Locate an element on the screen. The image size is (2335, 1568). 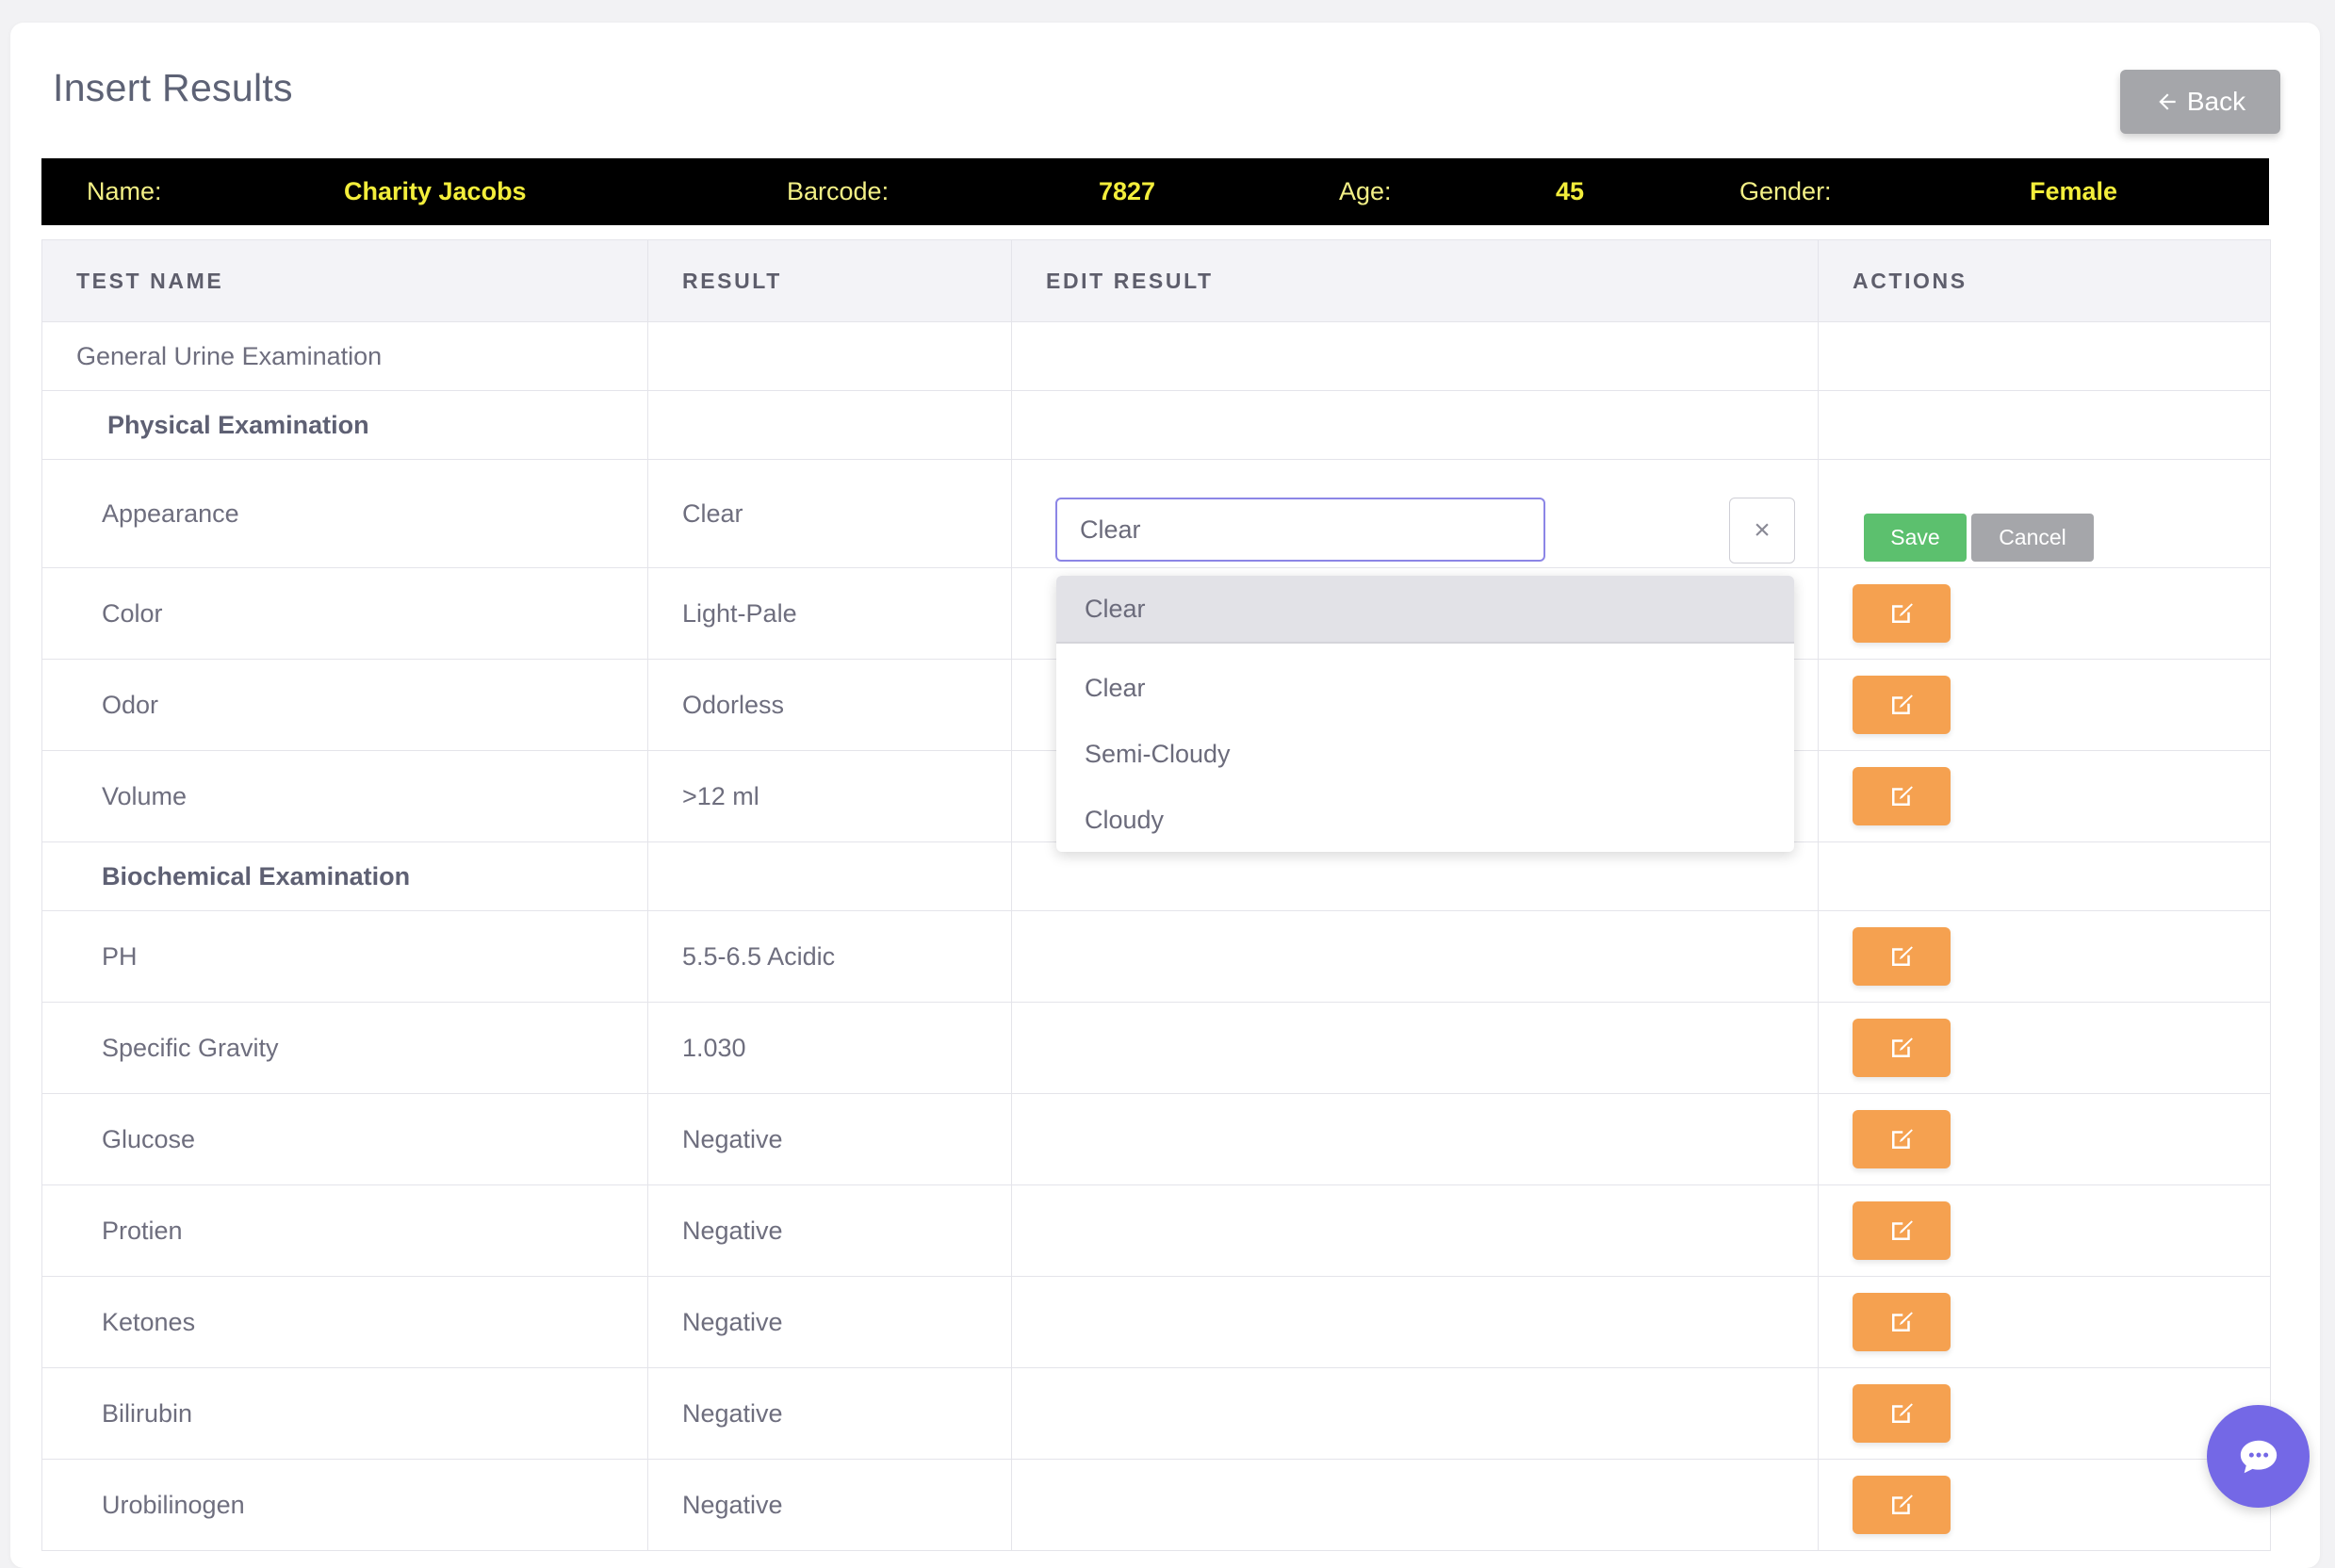
table-row: PH 5.5-6.5 Acidic is located at coordinates (1156, 957).